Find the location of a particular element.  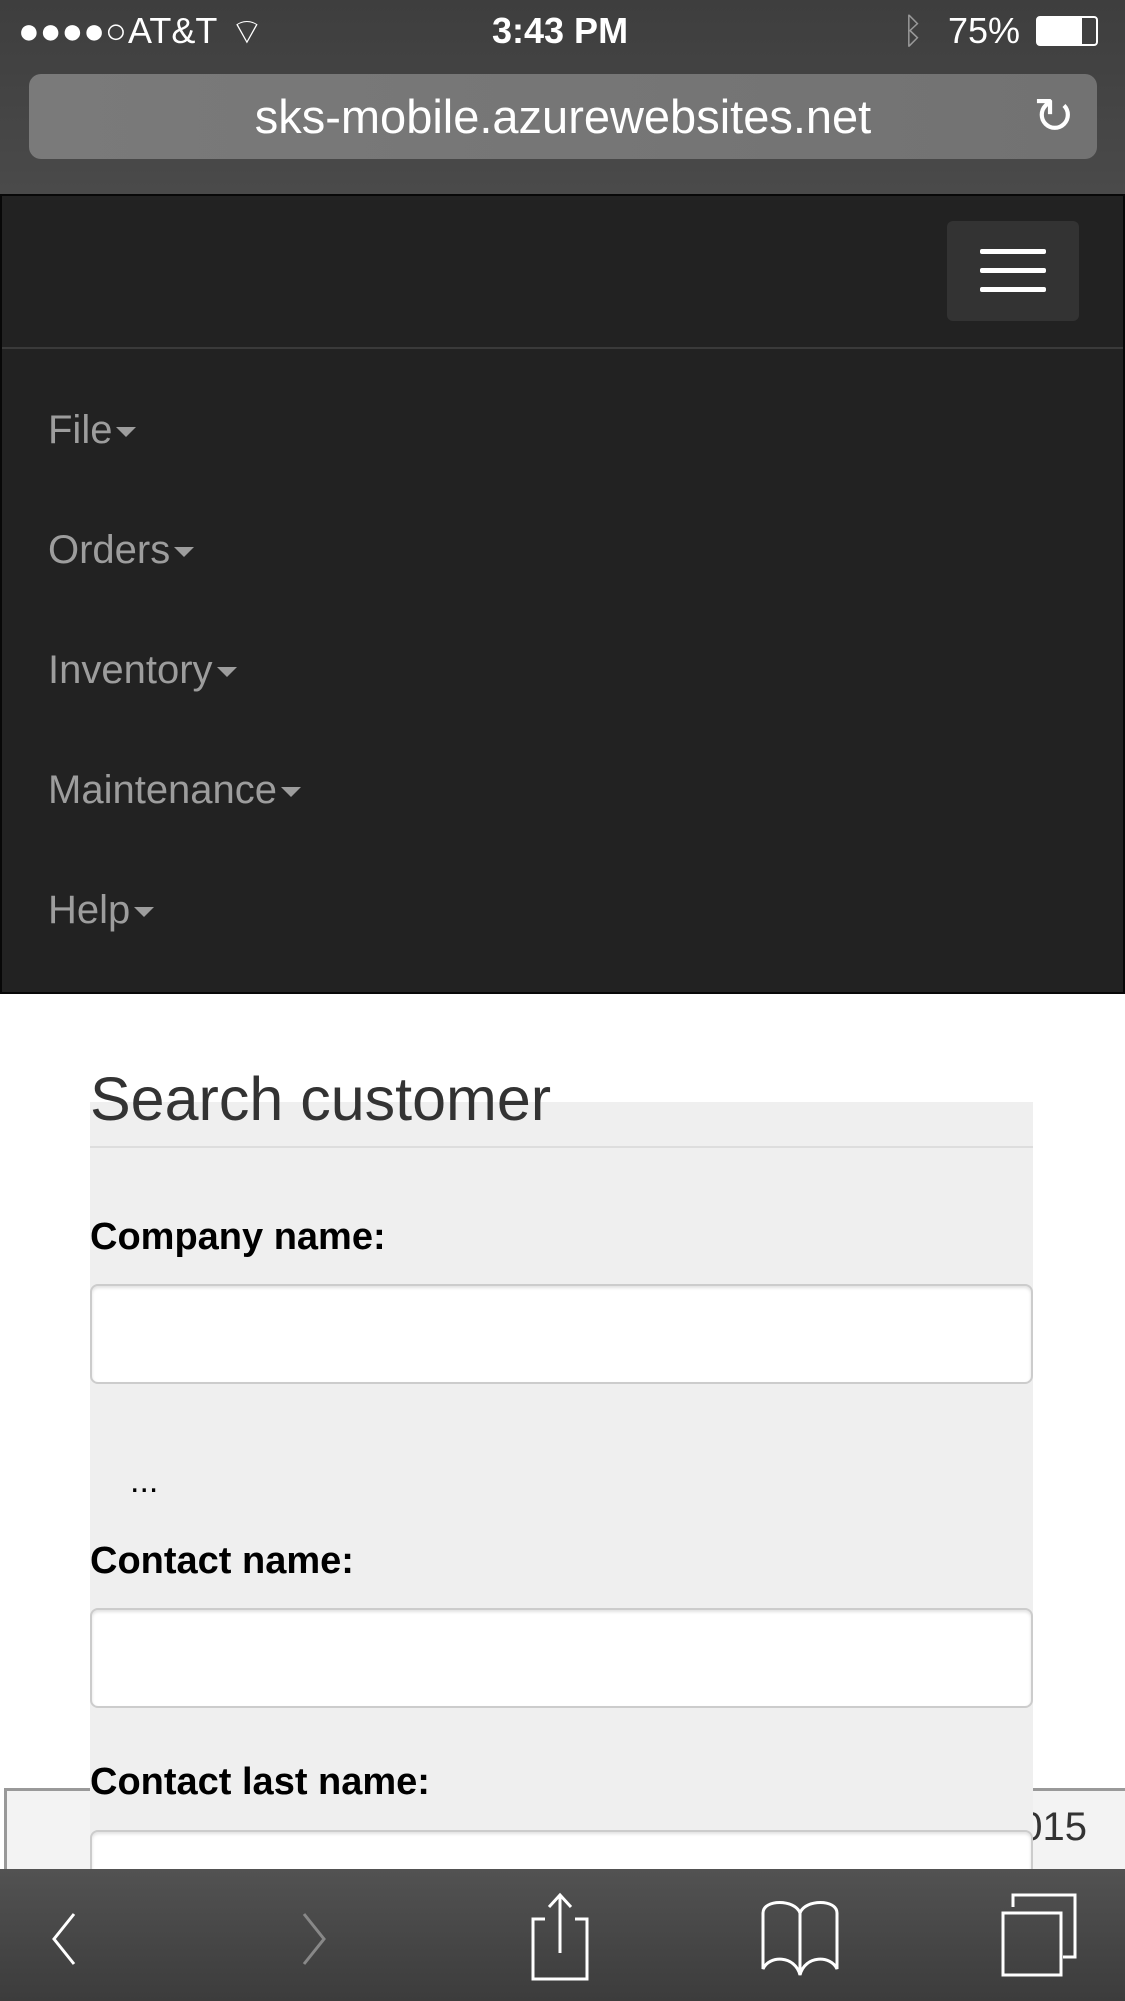

clock: 3:43 PM is located at coordinates (560, 30).